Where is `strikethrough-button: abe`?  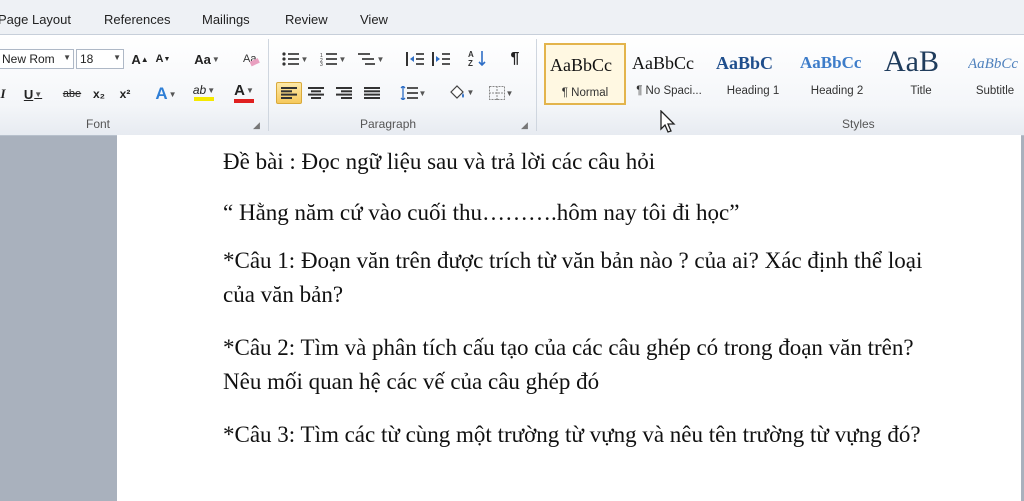 strikethrough-button: abe is located at coordinates (72, 94).